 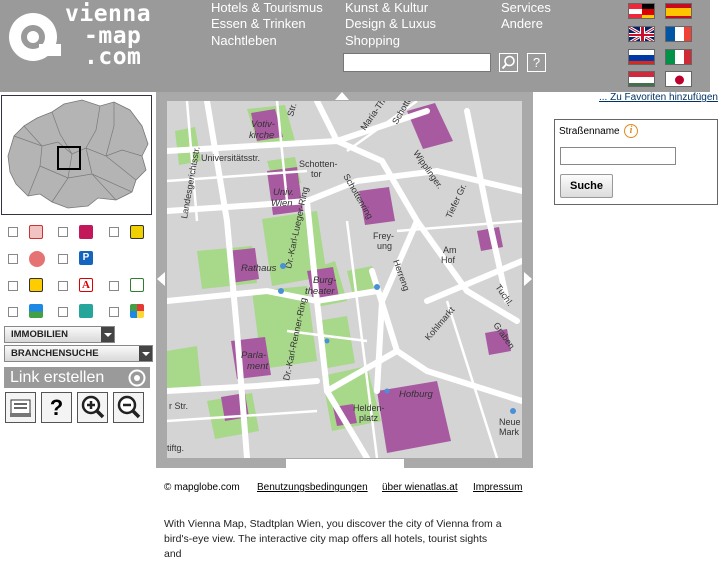 I want to click on svg-text: Frey-ung, so click(x=383, y=241).